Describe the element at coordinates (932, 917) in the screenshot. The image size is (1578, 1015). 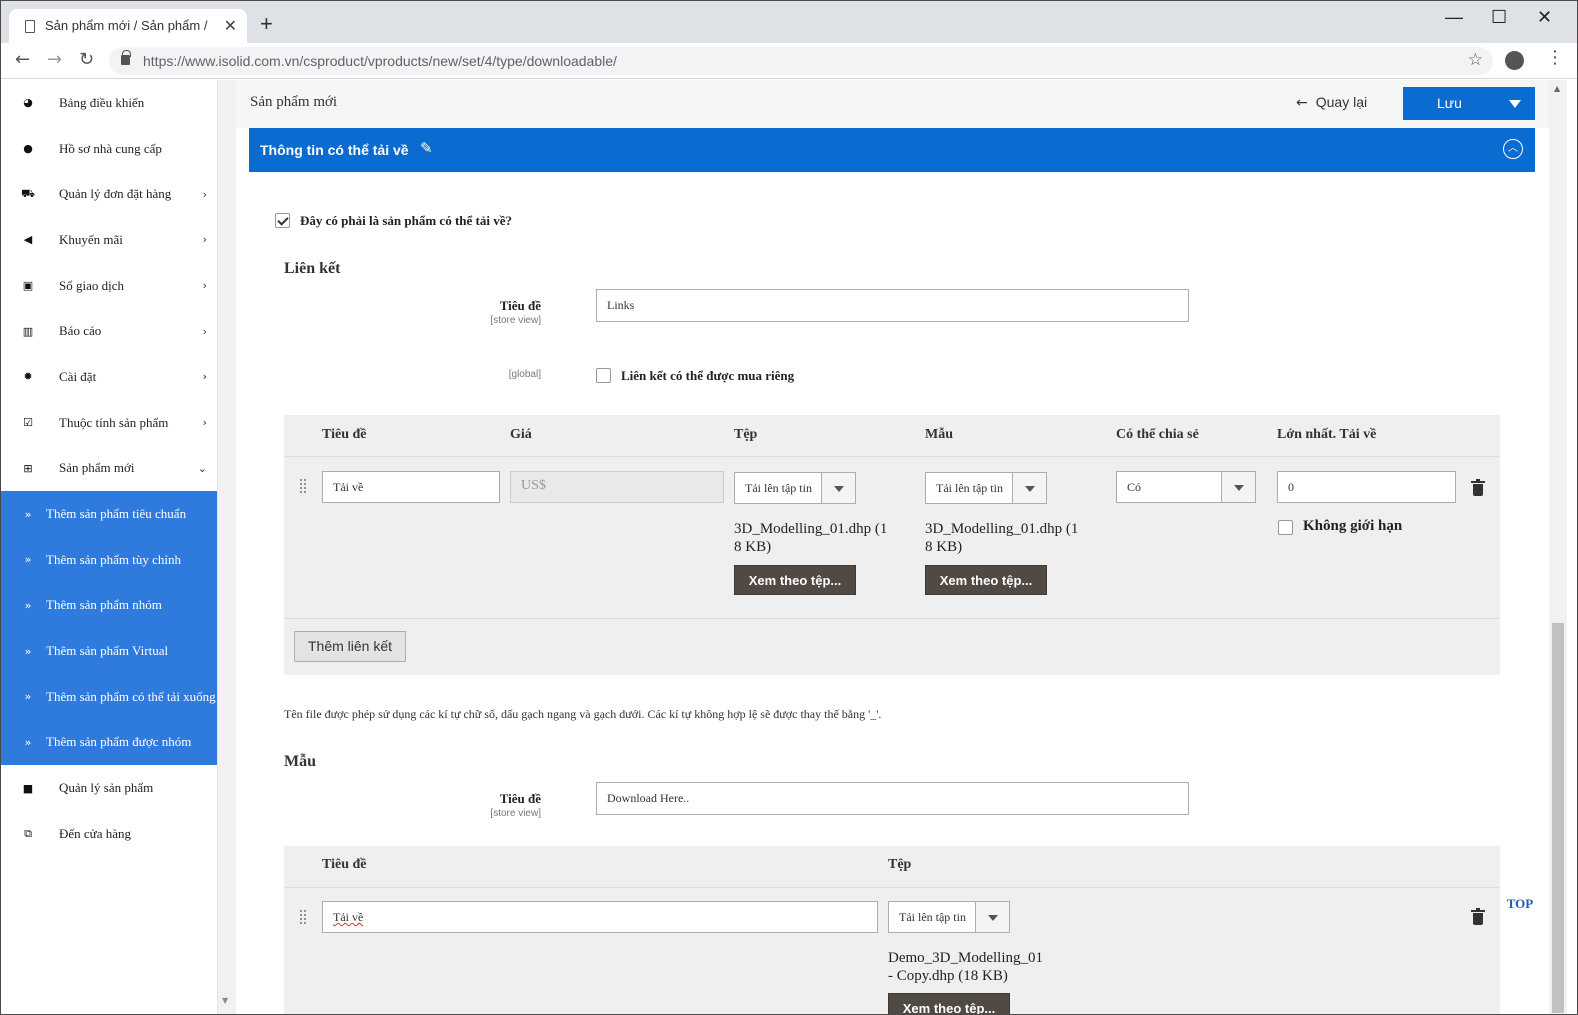
I see `sample-file-type-value: Tải lên tập tin` at that location.